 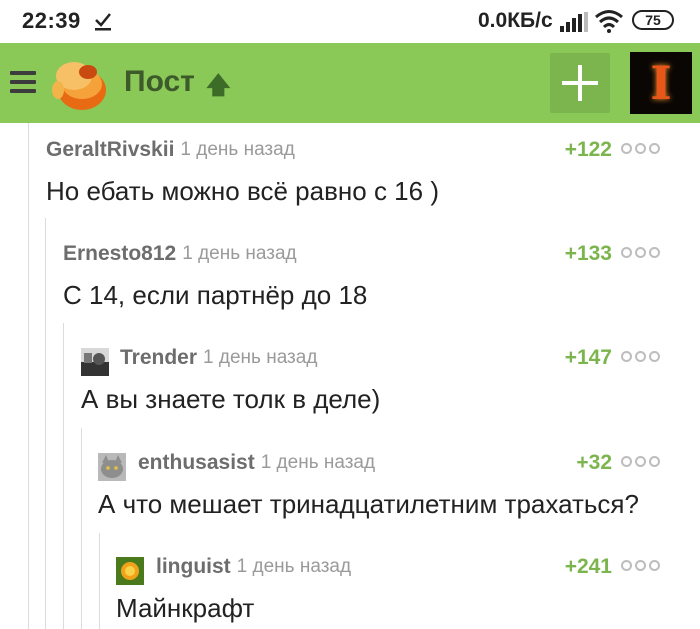 What do you see at coordinates (388, 570) in the screenshot?
I see `comment-header: linguist 1 день назад +241` at bounding box center [388, 570].